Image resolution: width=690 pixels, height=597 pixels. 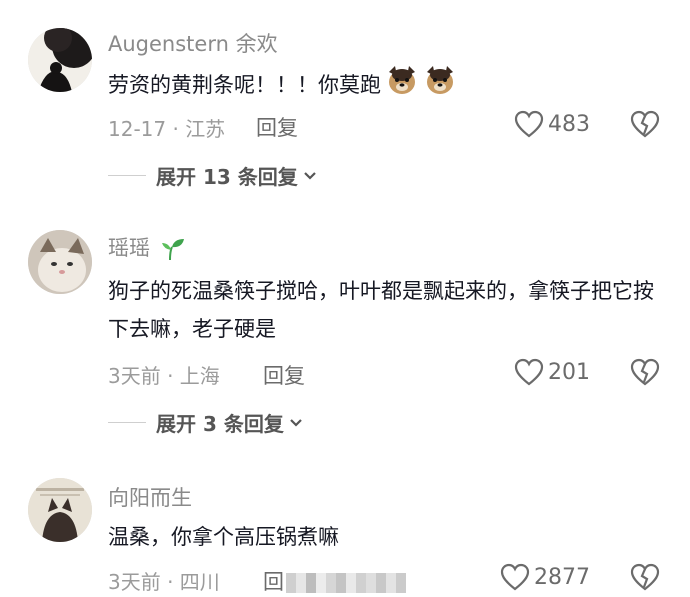 What do you see at coordinates (164, 376) in the screenshot?
I see `comment-meta: 3天前 · 上海` at bounding box center [164, 376].